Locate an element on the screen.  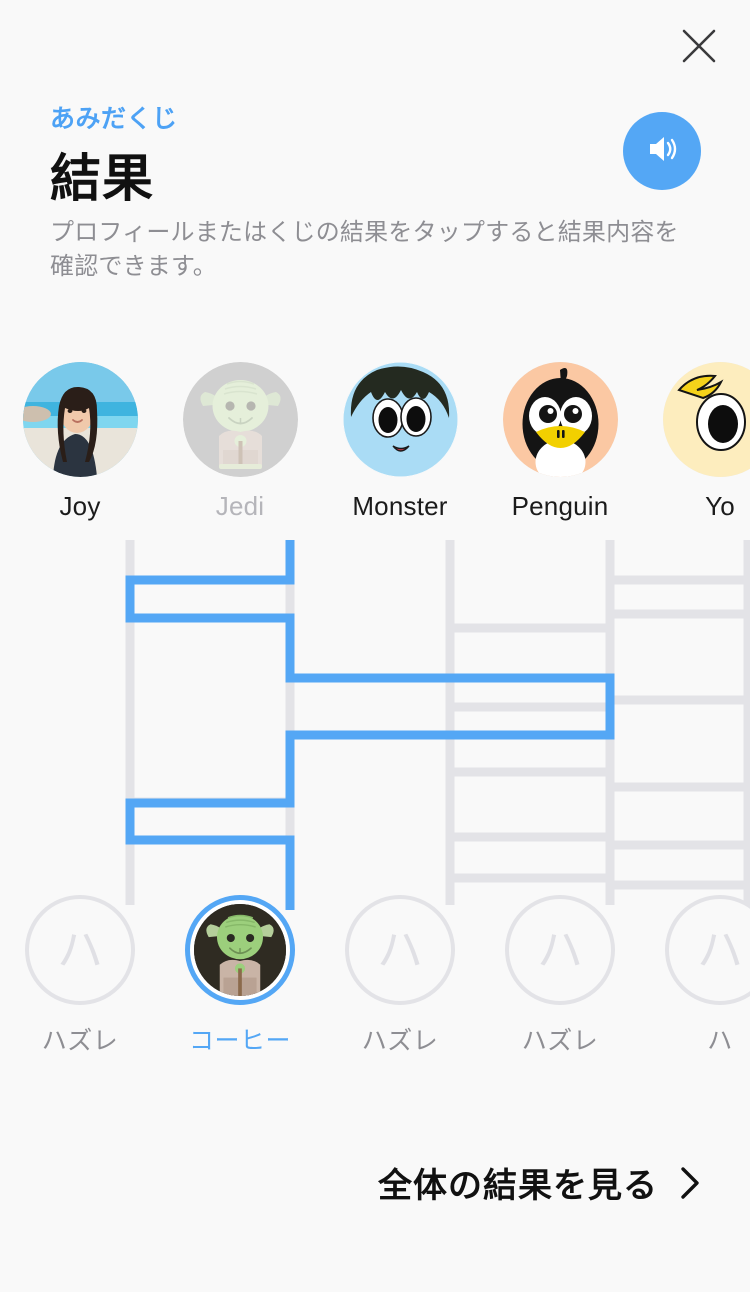
participants-row: Joy Jedi Monster Penguin Yo is located at coordinates (375, 442).